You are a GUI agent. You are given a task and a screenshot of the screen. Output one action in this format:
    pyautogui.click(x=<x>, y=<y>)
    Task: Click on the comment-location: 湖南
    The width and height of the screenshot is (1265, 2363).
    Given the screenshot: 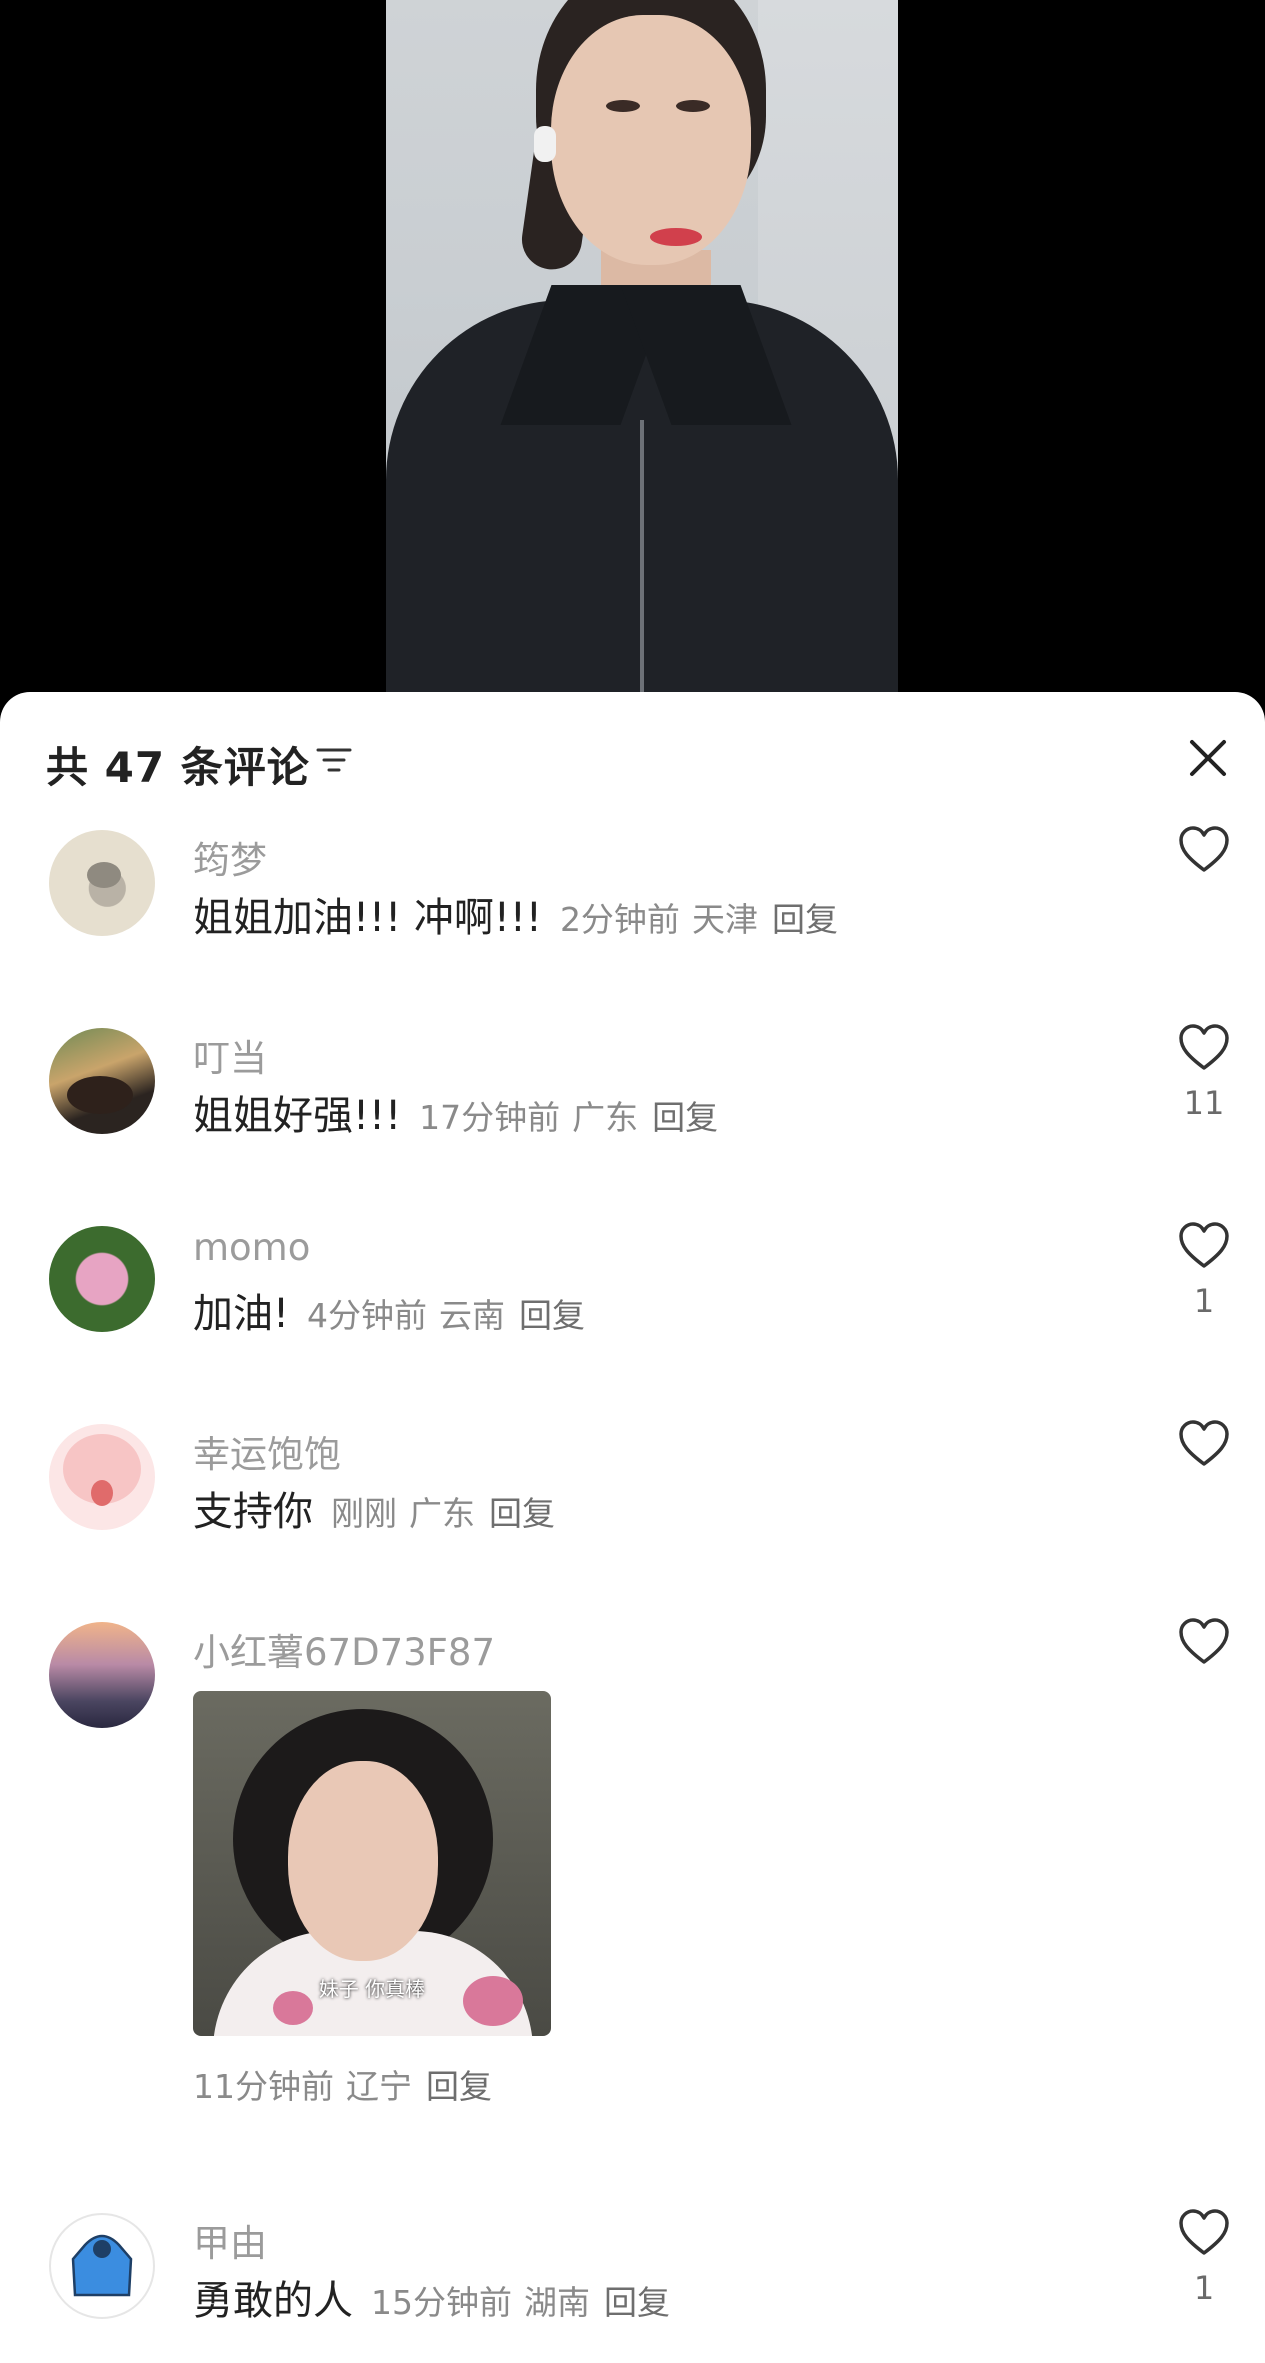 What is the action you would take?
    pyautogui.click(x=557, y=2302)
    